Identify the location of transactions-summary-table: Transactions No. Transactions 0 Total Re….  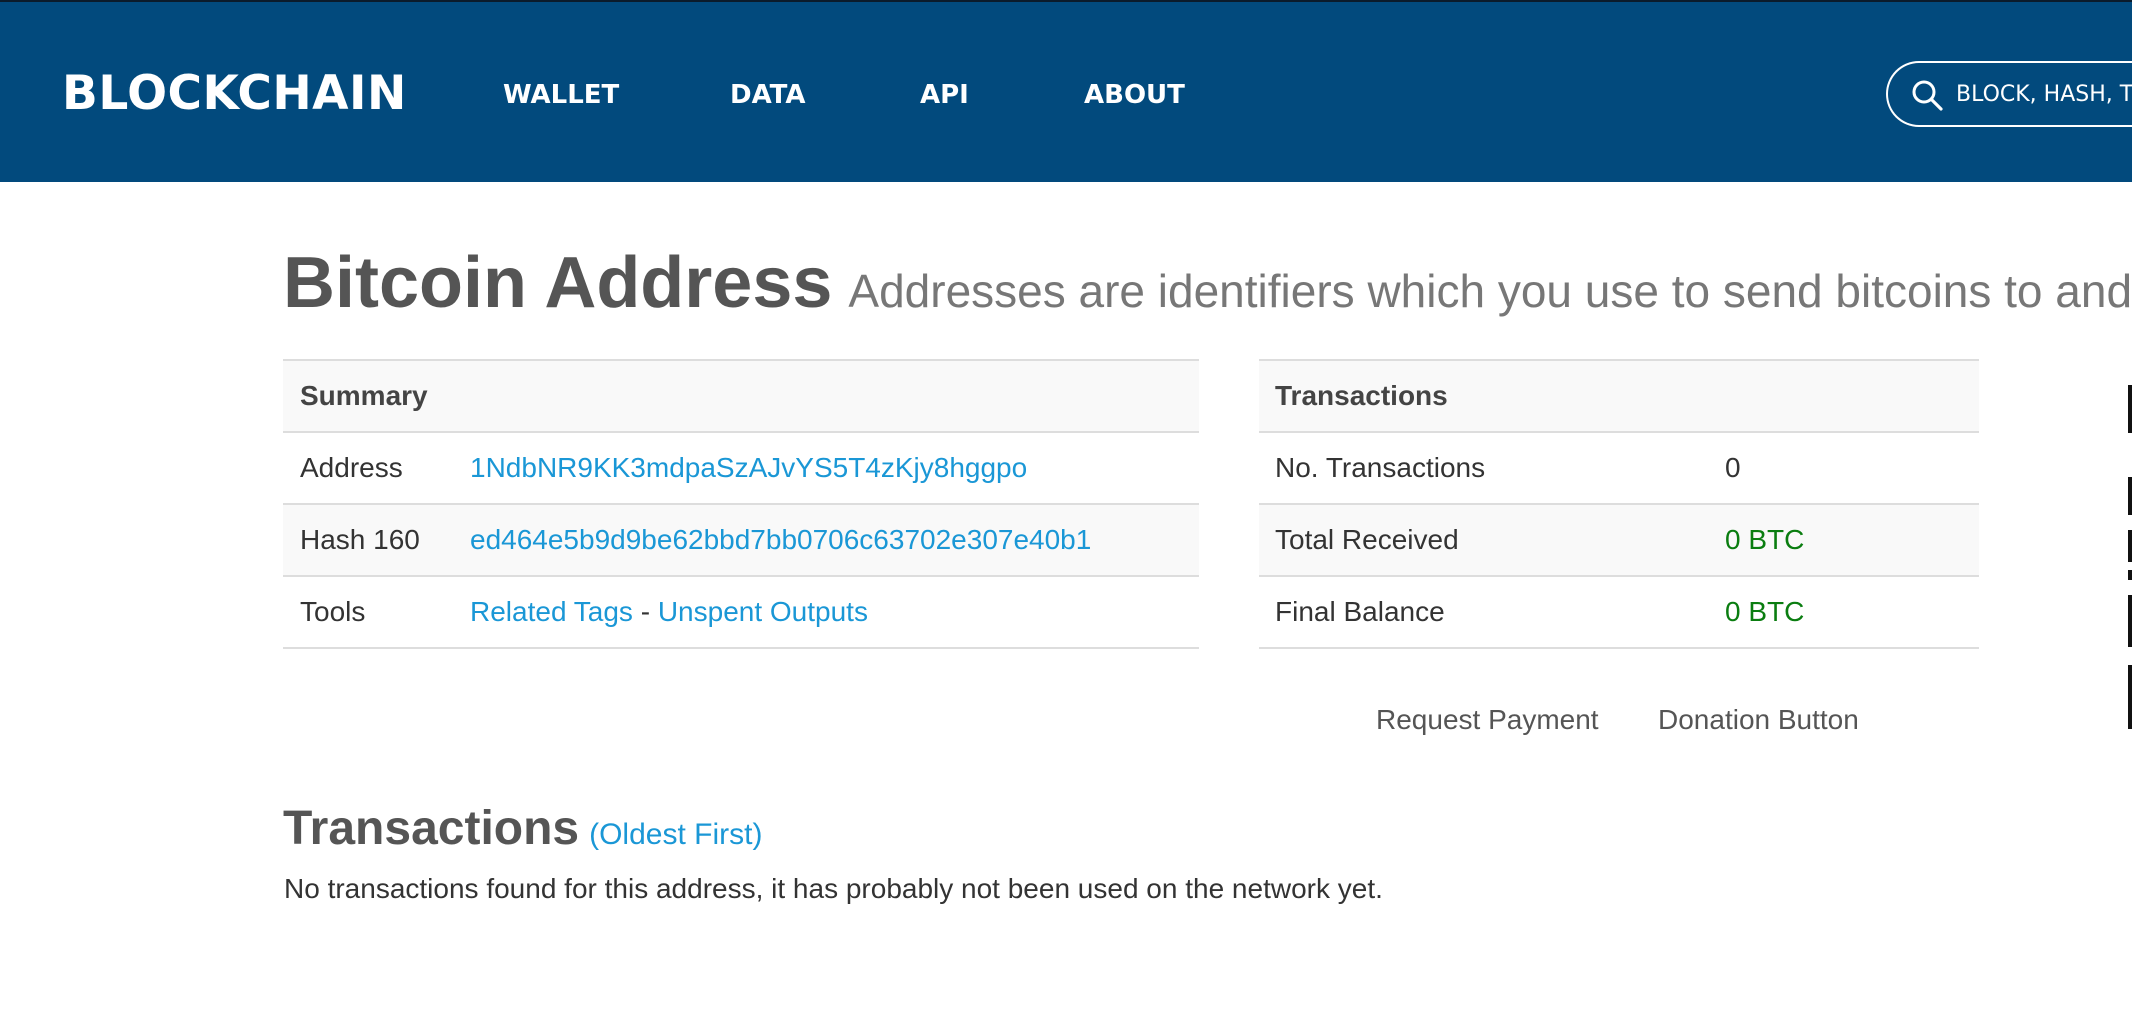
(1619, 504).